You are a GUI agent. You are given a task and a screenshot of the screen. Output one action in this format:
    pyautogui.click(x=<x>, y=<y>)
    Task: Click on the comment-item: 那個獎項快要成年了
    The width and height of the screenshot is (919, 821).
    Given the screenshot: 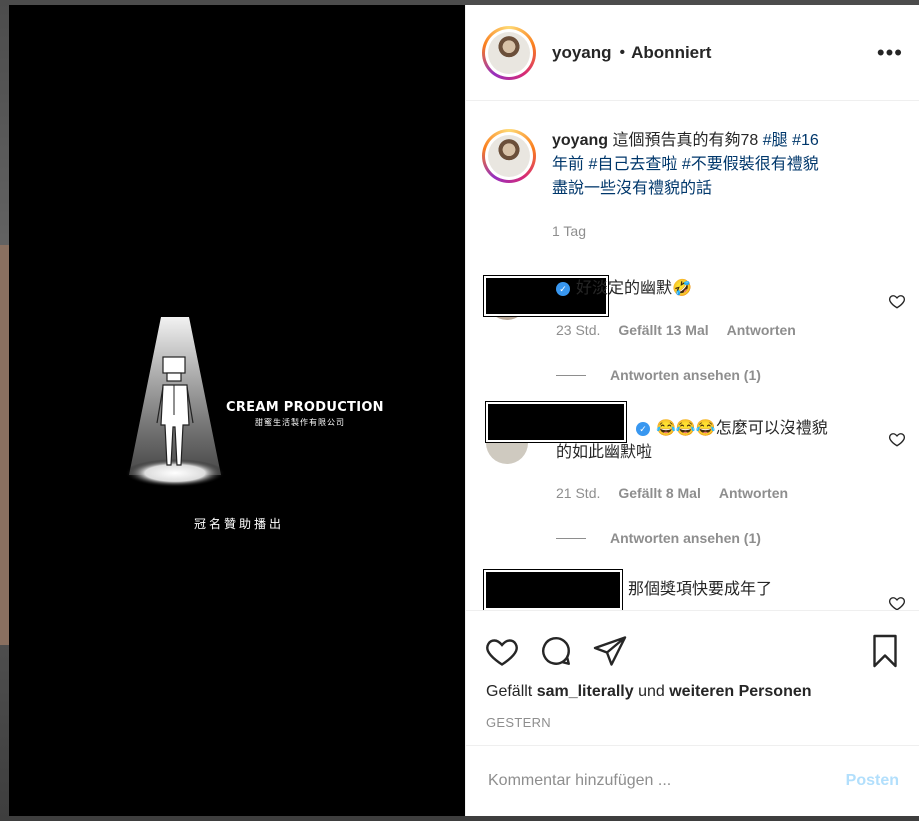 What is the action you would take?
    pyautogui.click(x=695, y=590)
    